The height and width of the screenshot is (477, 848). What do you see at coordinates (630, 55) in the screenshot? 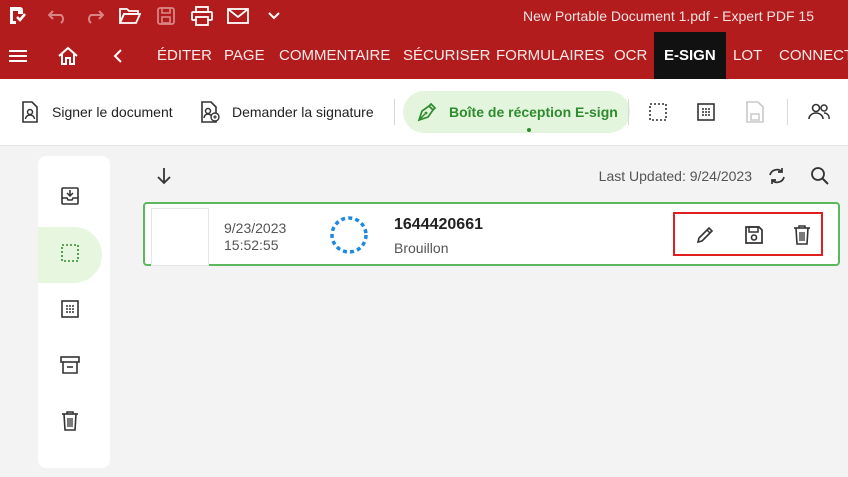
I see `tab-ocr: OCR` at bounding box center [630, 55].